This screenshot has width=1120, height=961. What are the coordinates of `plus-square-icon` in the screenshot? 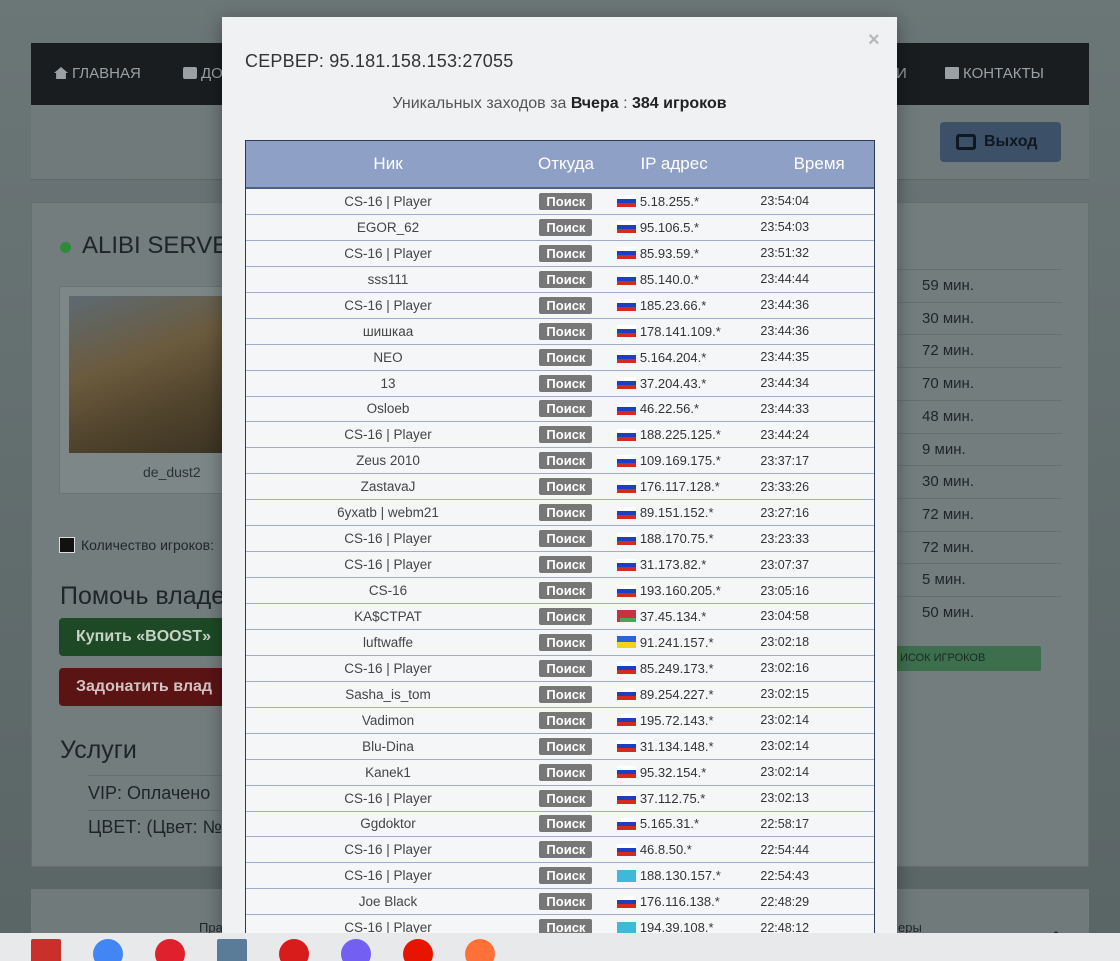 It's located at (190, 73).